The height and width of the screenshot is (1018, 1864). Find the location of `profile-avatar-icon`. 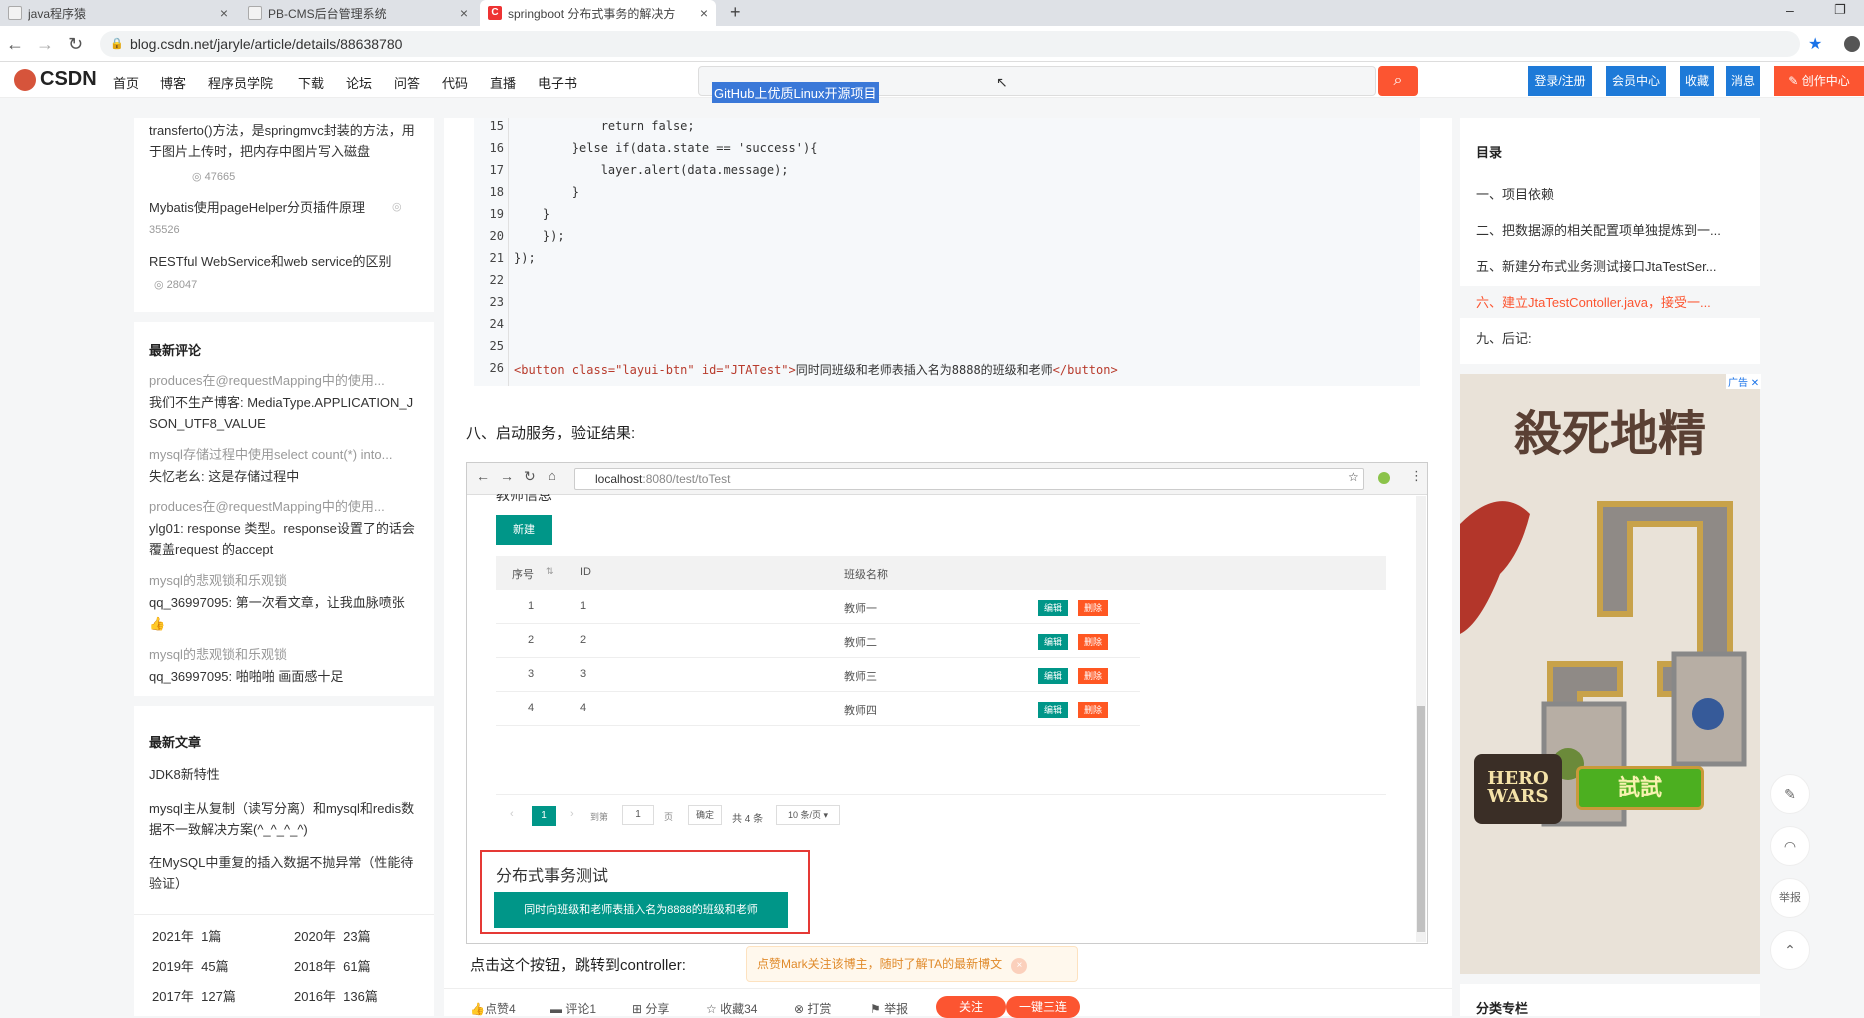

profile-avatar-icon is located at coordinates (1852, 44).